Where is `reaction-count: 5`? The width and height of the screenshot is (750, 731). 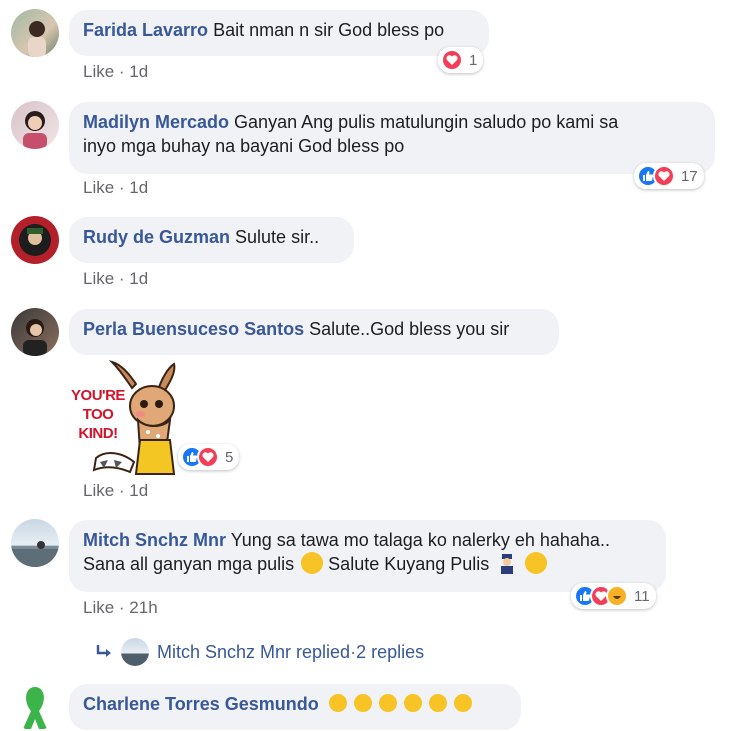
reaction-count: 5 is located at coordinates (229, 457).